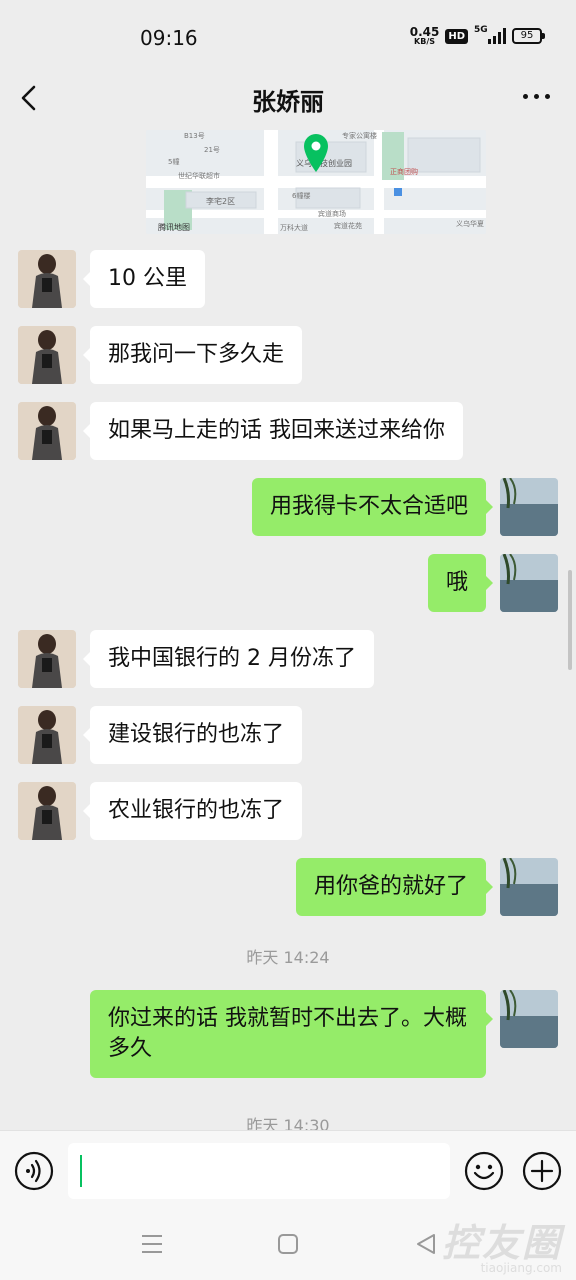 The height and width of the screenshot is (1280, 576). Describe the element at coordinates (288, 35) in the screenshot. I see `status-bar: 09:16 0.45 KB/S HD 5G 95` at that location.